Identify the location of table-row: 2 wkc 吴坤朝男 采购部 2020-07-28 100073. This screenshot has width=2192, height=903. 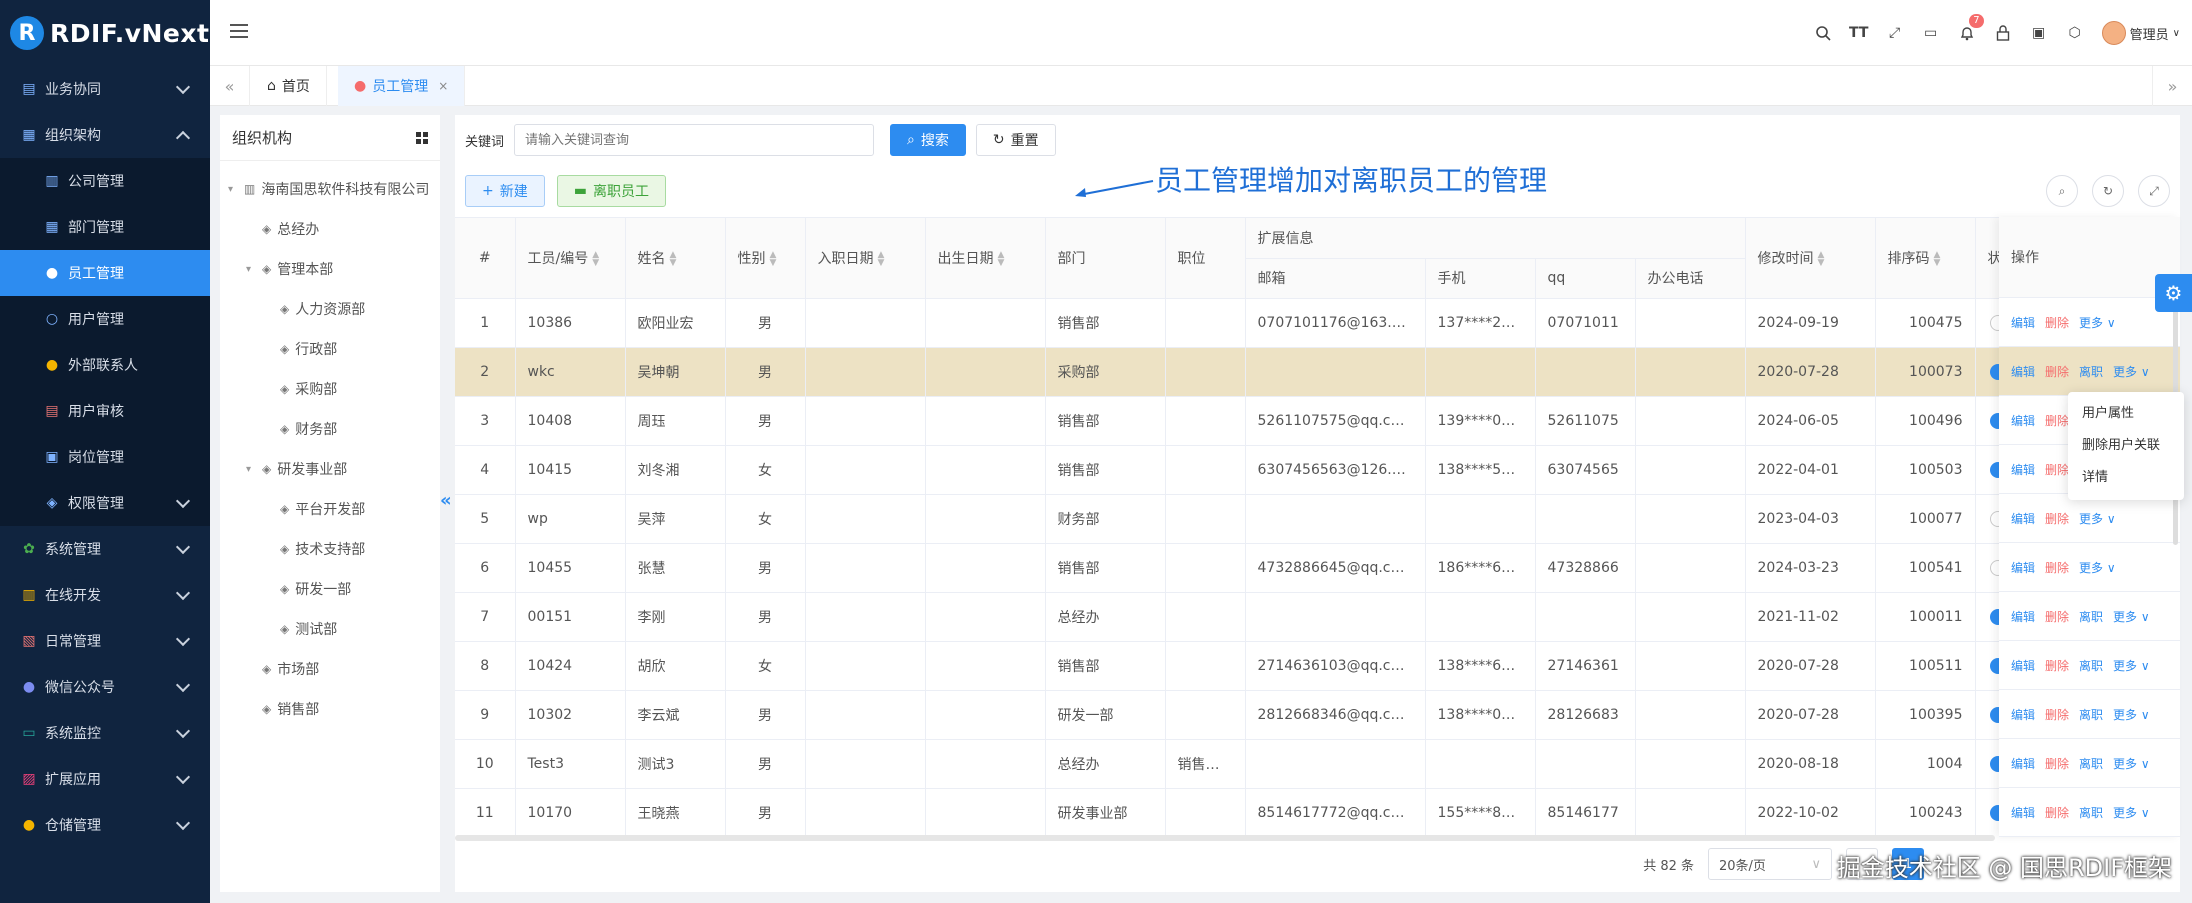
(1235, 372).